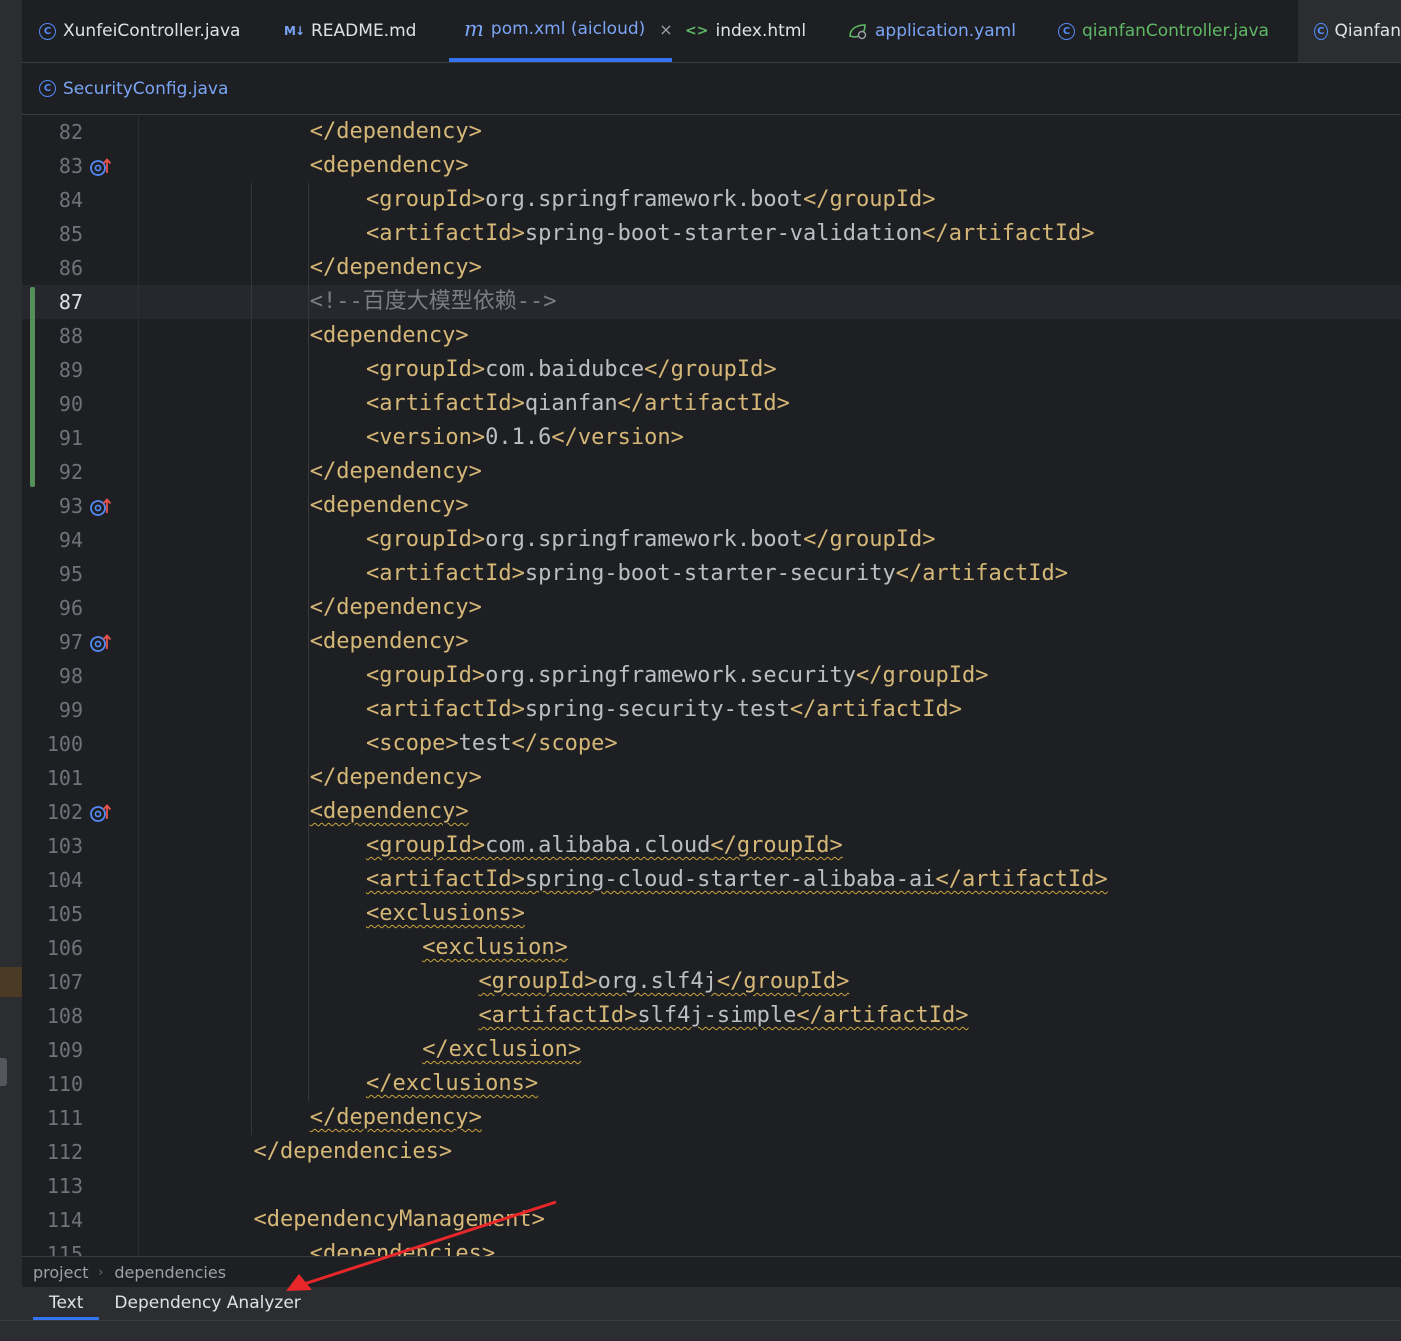  I want to click on code-line: 110 </exclusions>, so click(711, 1084).